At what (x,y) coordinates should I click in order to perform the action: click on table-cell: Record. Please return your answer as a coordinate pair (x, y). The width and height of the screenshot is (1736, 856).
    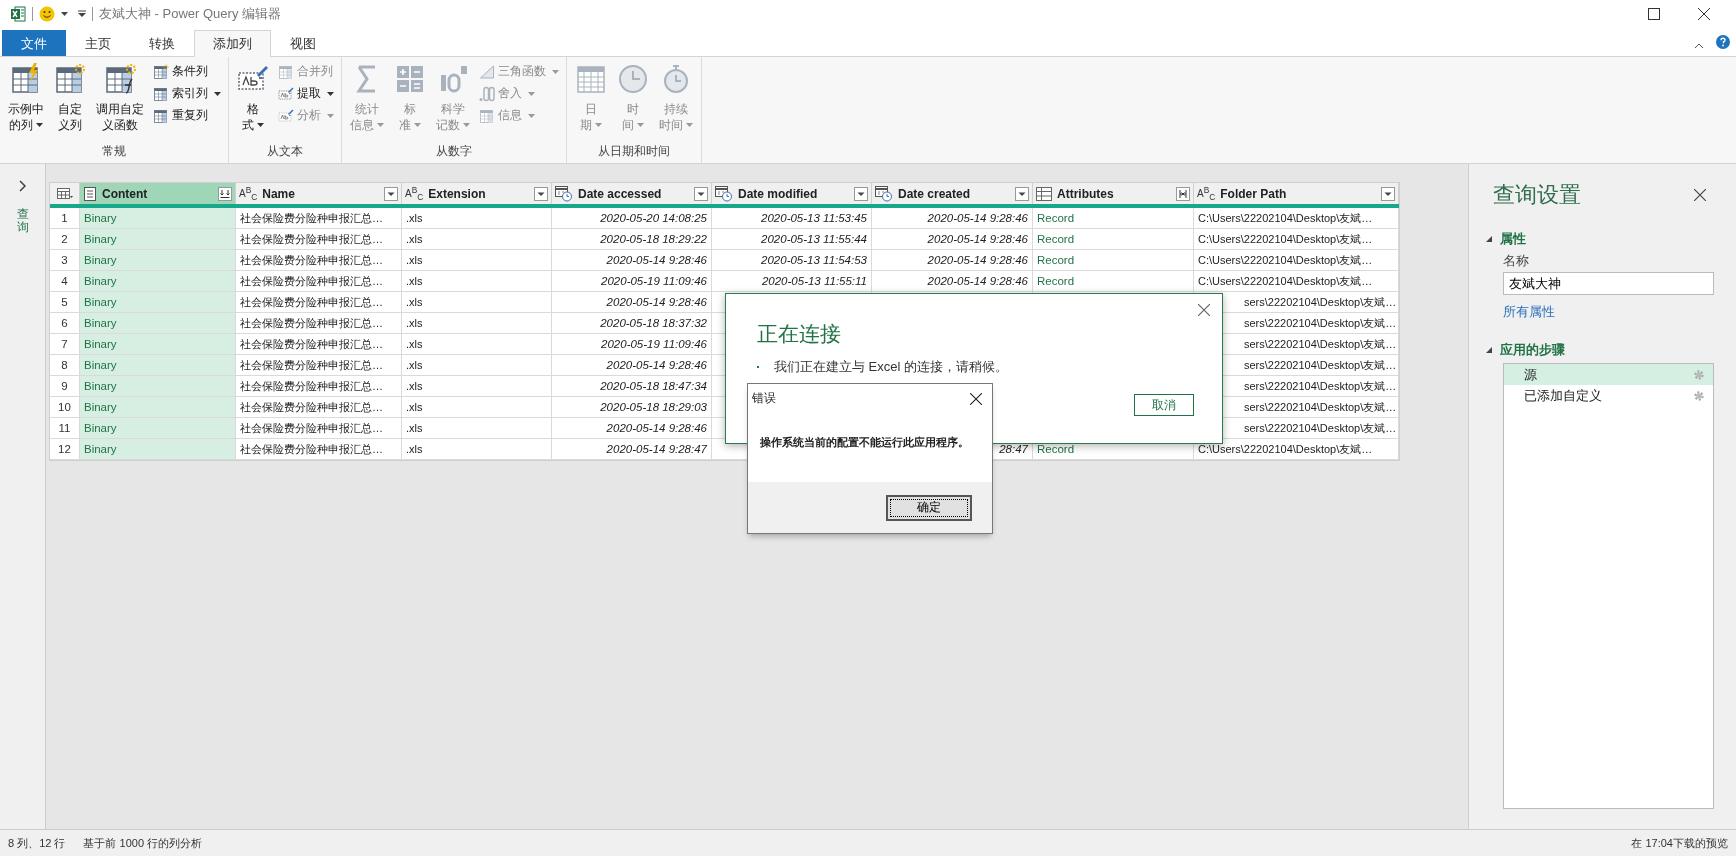
    Looking at the image, I should click on (1113, 239).